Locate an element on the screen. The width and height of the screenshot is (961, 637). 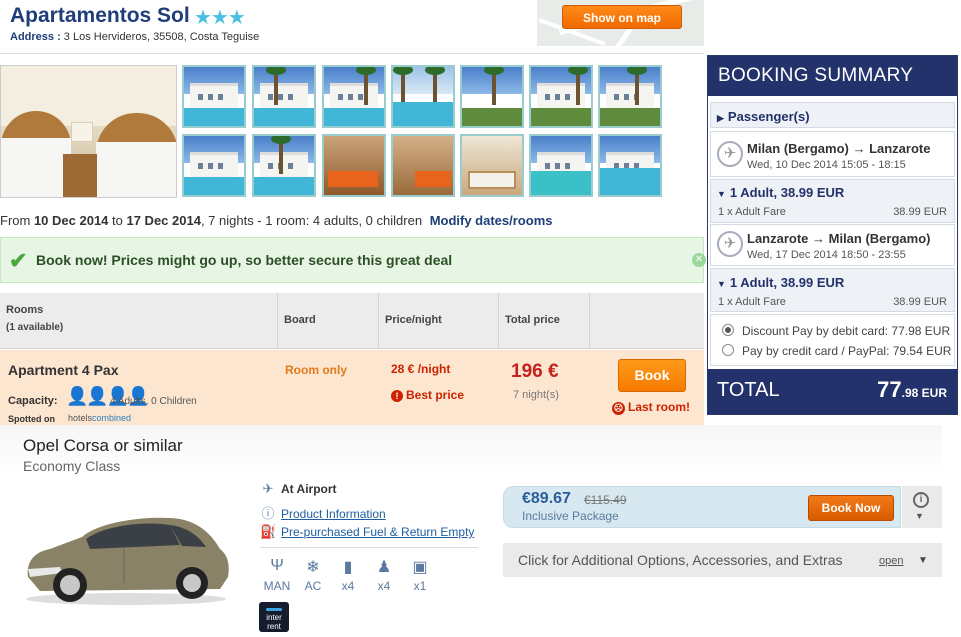
product-info-link: Product Information is located at coordinates (333, 514).